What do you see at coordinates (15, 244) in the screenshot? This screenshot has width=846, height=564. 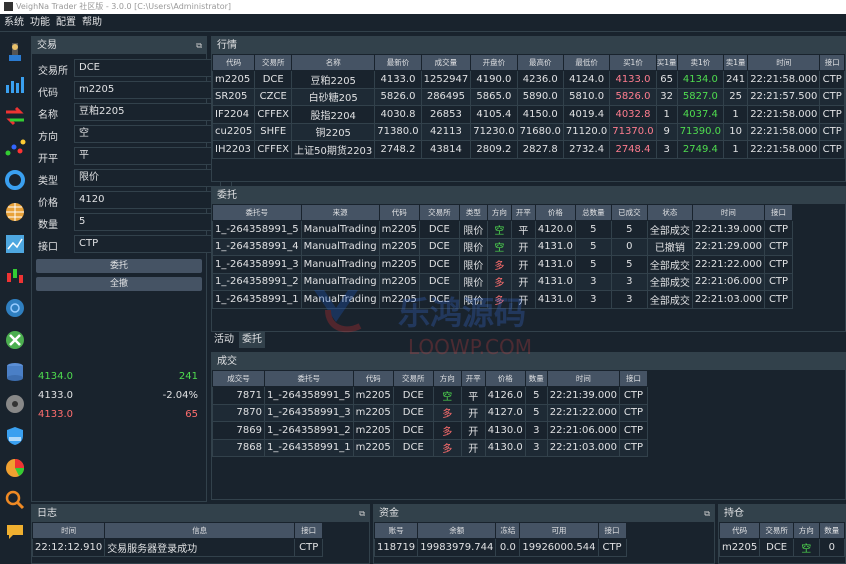 I see `data-map-icon` at bounding box center [15, 244].